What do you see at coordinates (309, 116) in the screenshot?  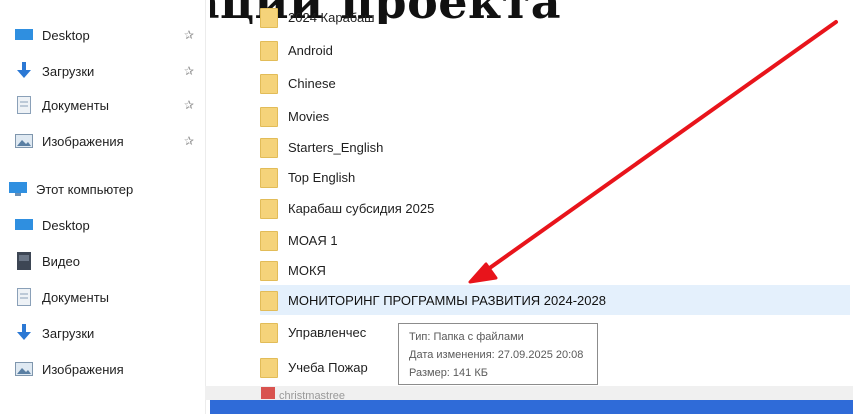 I see `folder-name: Movies` at bounding box center [309, 116].